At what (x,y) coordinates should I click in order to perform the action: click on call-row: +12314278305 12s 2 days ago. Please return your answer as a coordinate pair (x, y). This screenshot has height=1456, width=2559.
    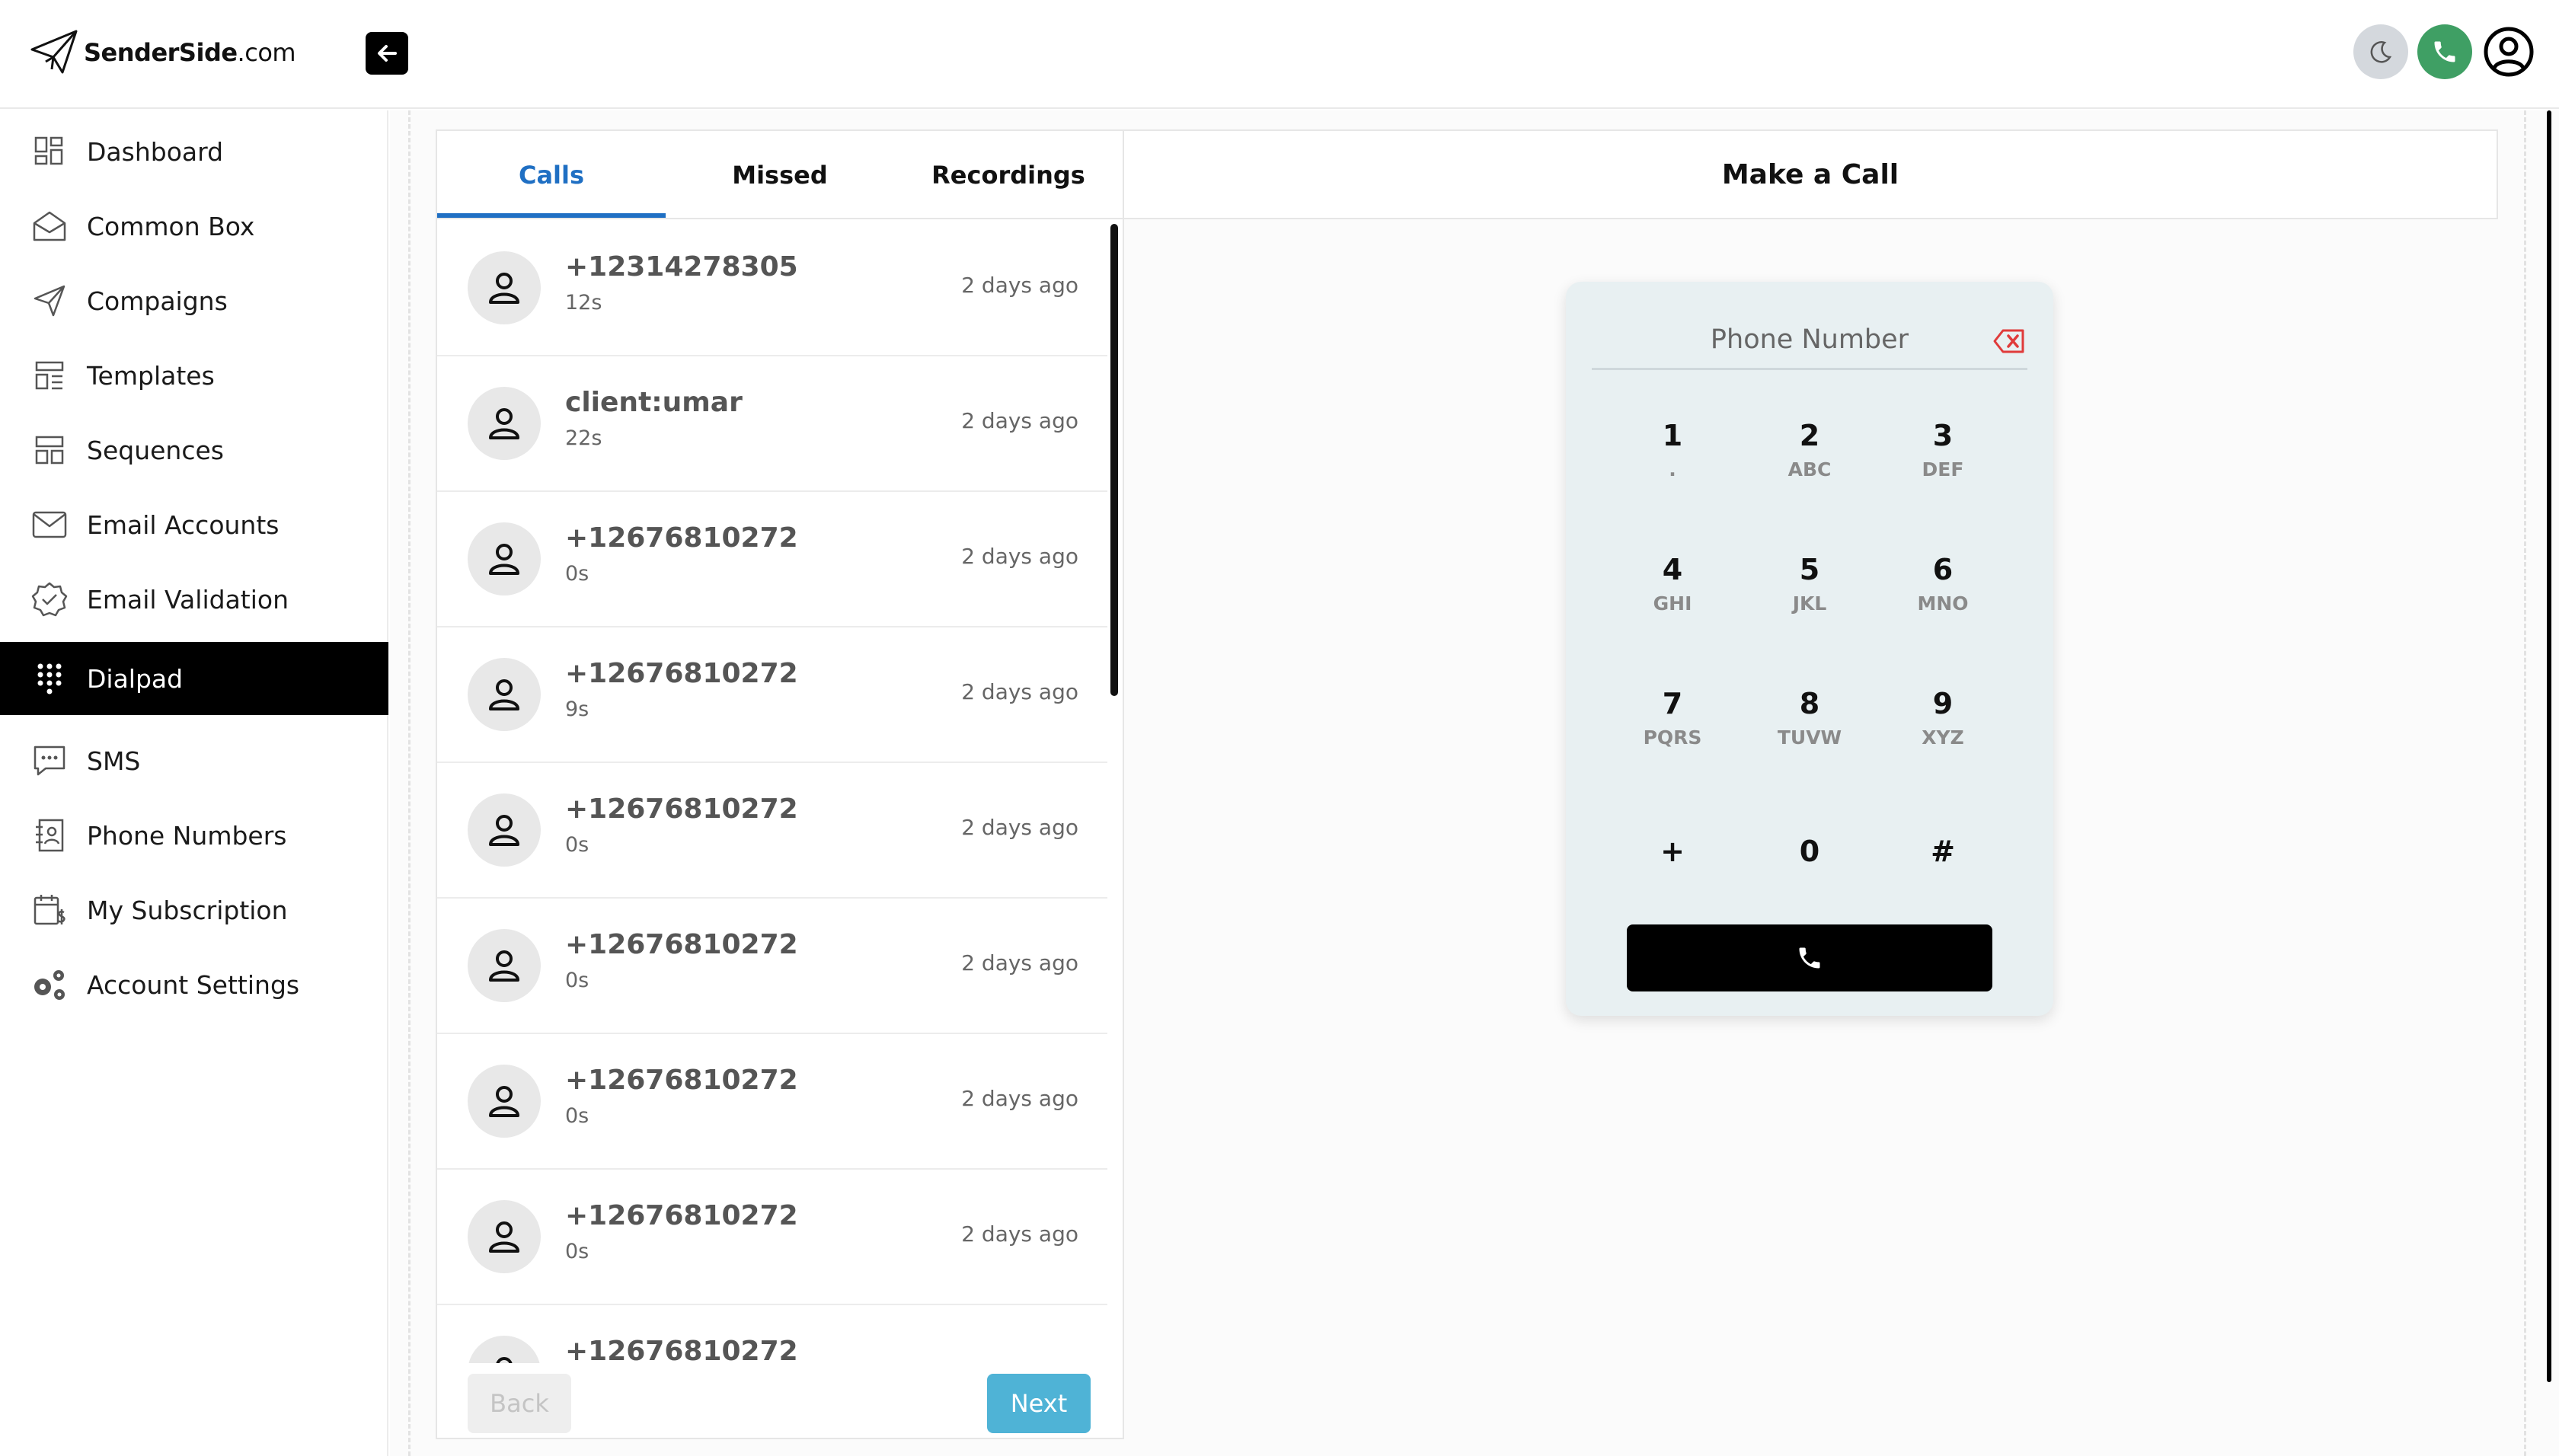
    Looking at the image, I should click on (772, 288).